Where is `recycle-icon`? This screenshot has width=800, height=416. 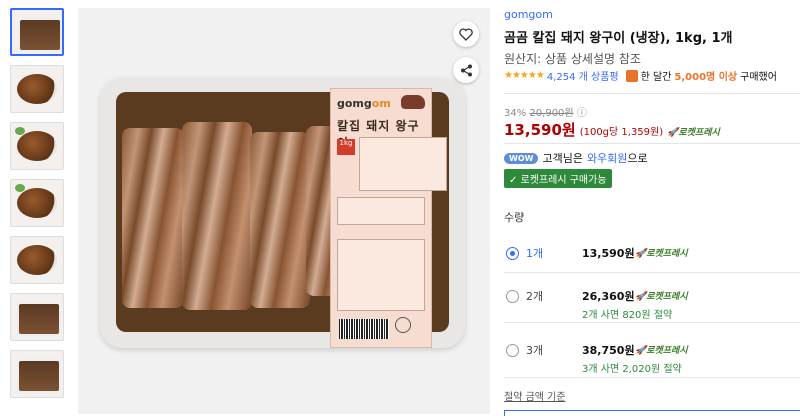
recycle-icon is located at coordinates (403, 325).